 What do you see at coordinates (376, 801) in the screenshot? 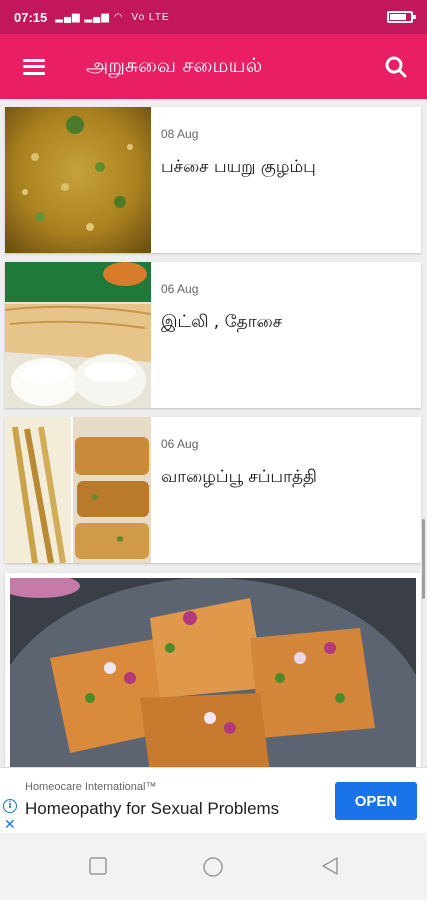
I see `ad-open-button: OPEN` at bounding box center [376, 801].